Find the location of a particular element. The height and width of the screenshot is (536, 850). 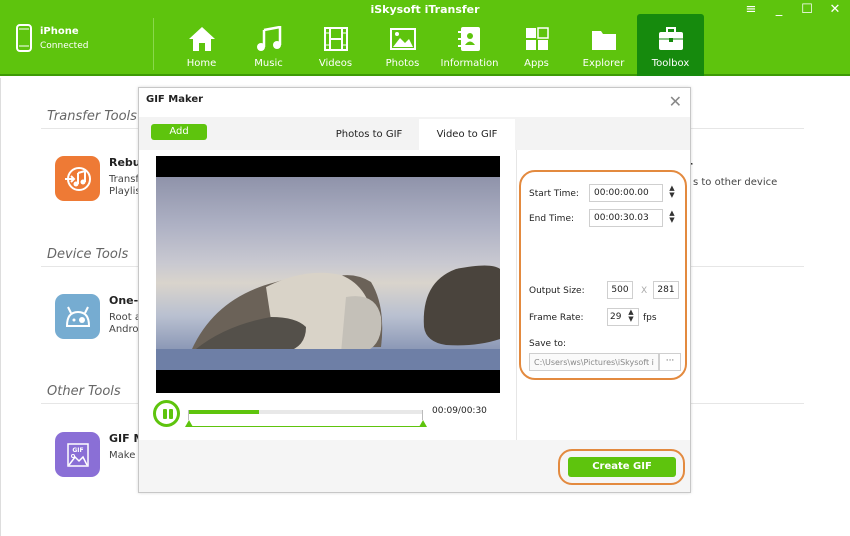

rebuild-library-icon is located at coordinates (77, 178).